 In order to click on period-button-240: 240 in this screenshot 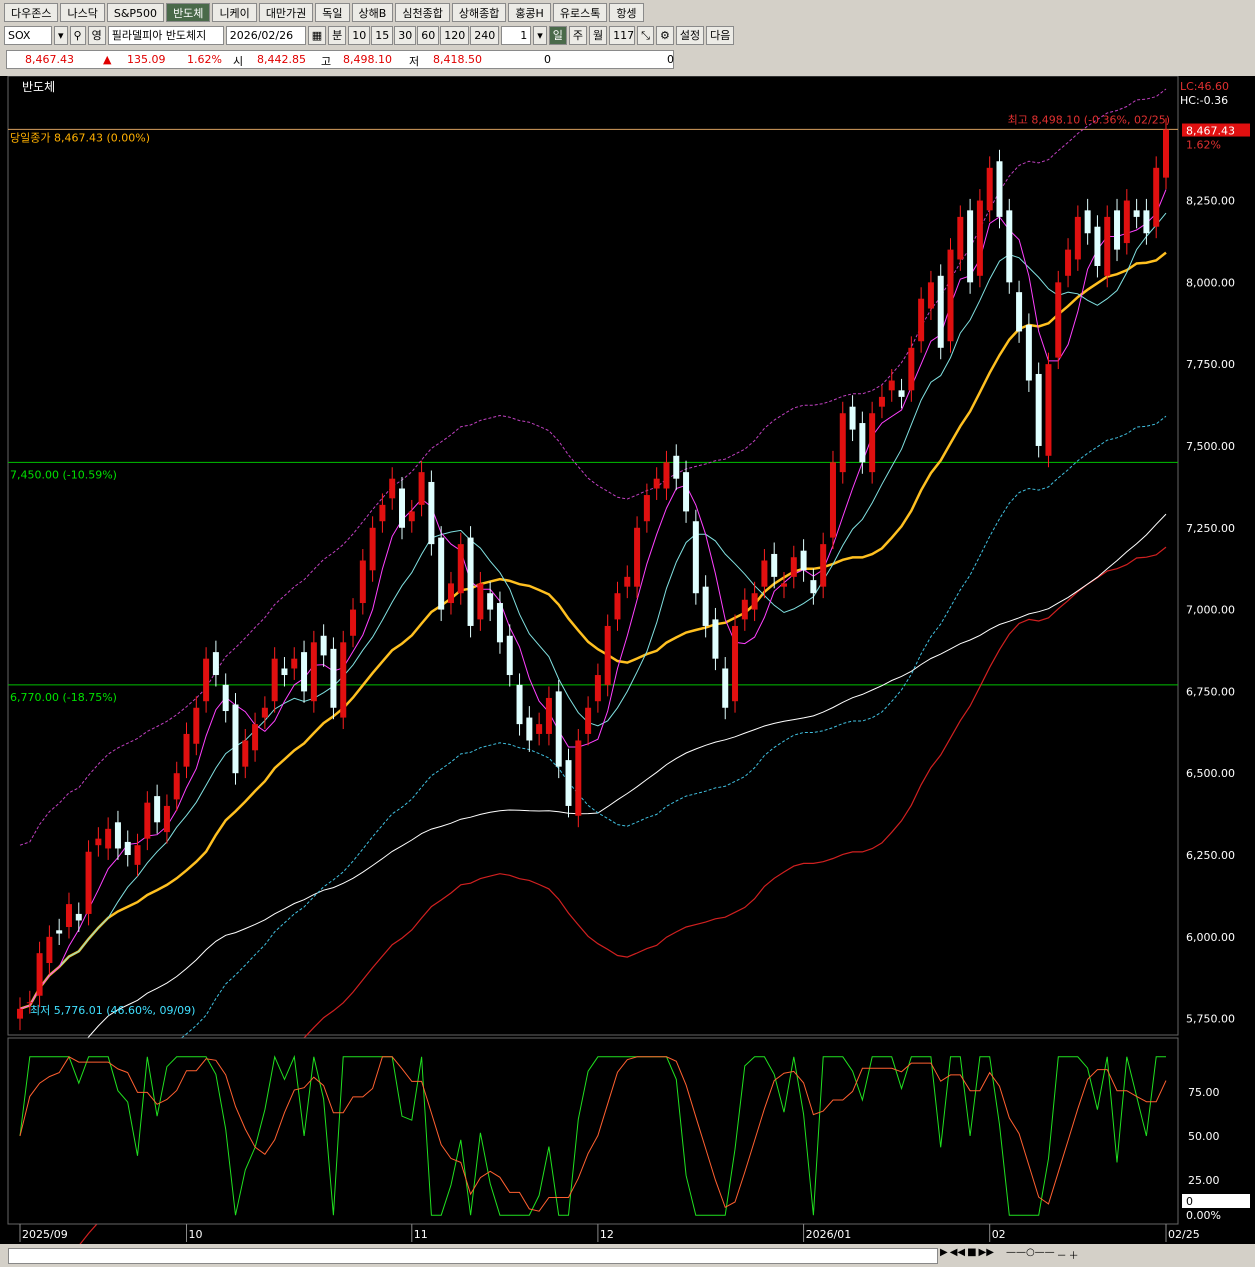, I will do `click(485, 35)`.